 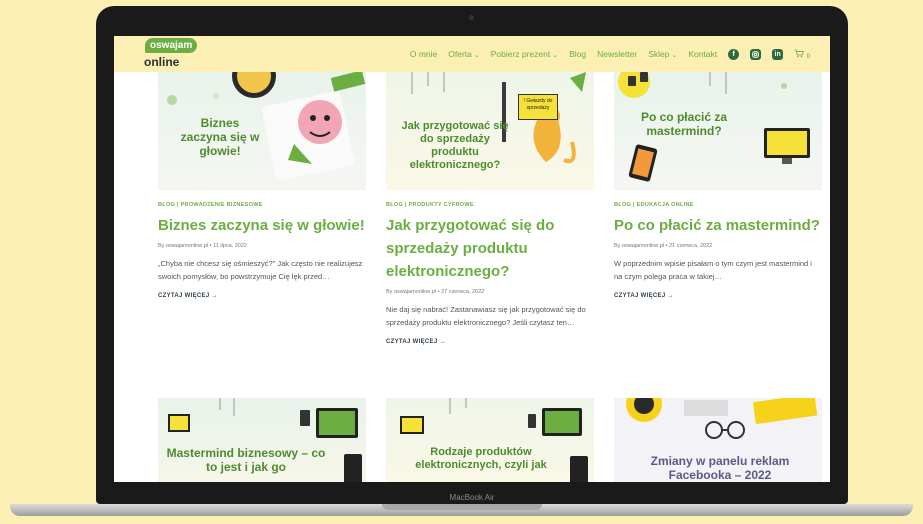 I want to click on sign-board: ! Gwiazdy do sprzedaży, so click(x=538, y=107).